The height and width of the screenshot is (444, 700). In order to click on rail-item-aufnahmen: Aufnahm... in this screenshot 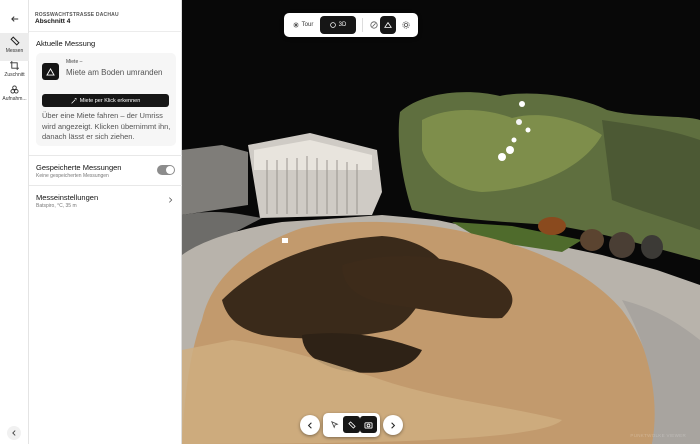, I will do `click(14, 96)`.